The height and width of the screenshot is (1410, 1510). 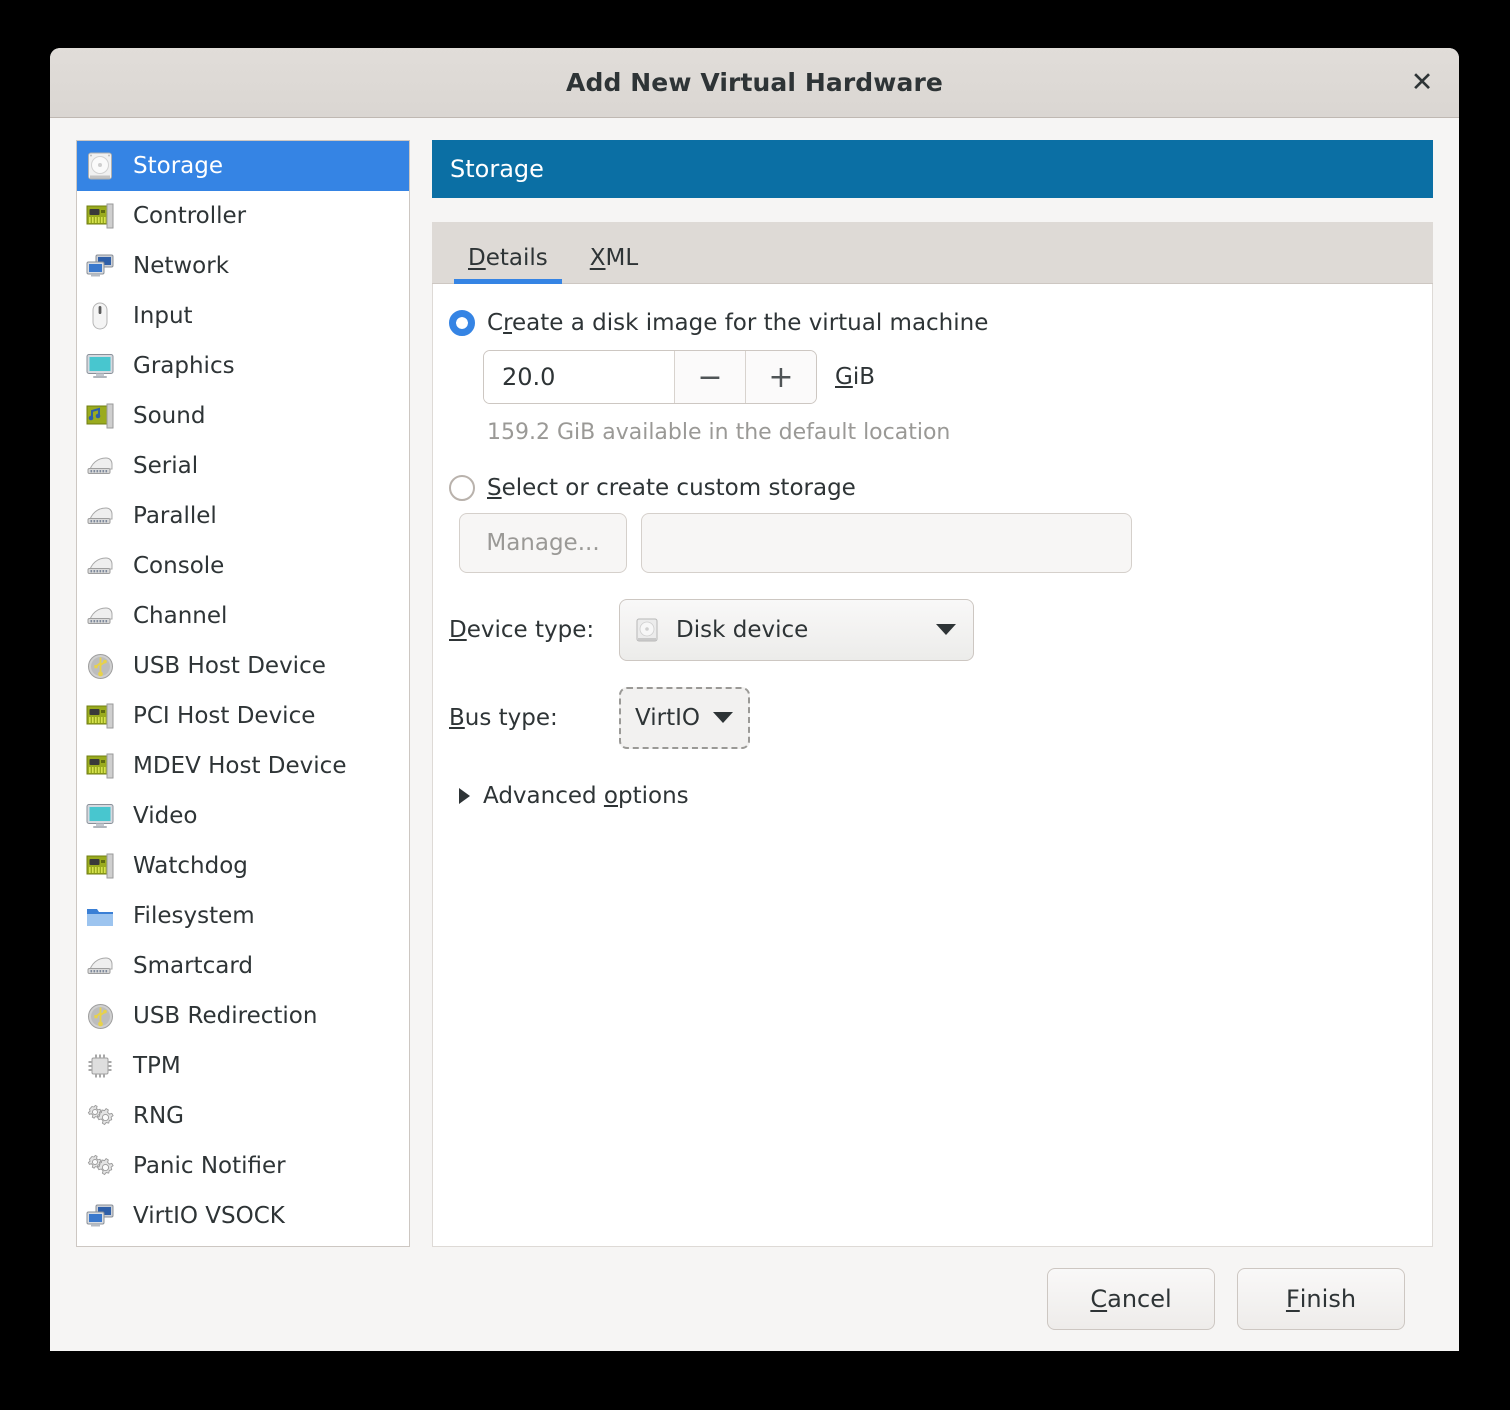 What do you see at coordinates (224, 716) in the screenshot?
I see `sidebar-item-label: PCI Host Device` at bounding box center [224, 716].